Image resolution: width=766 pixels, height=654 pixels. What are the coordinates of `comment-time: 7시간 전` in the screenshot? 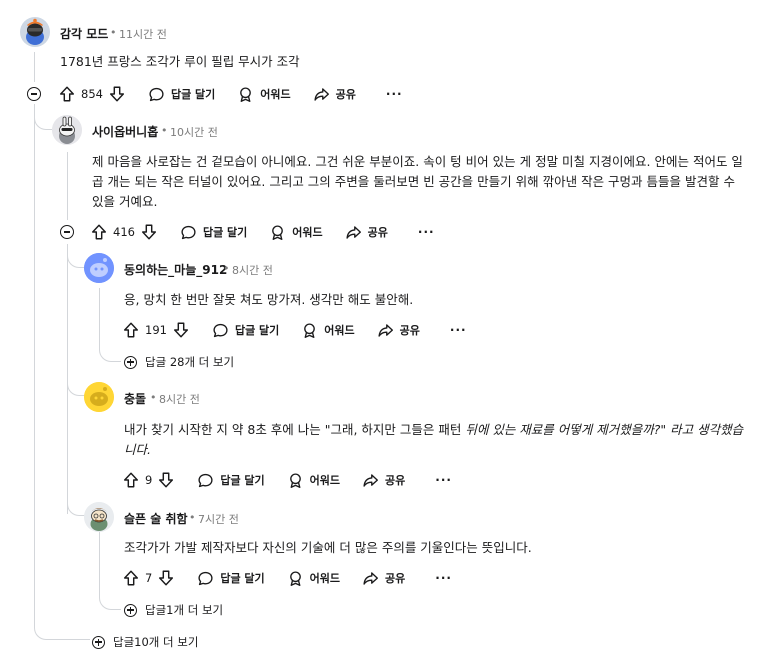 It's located at (218, 519).